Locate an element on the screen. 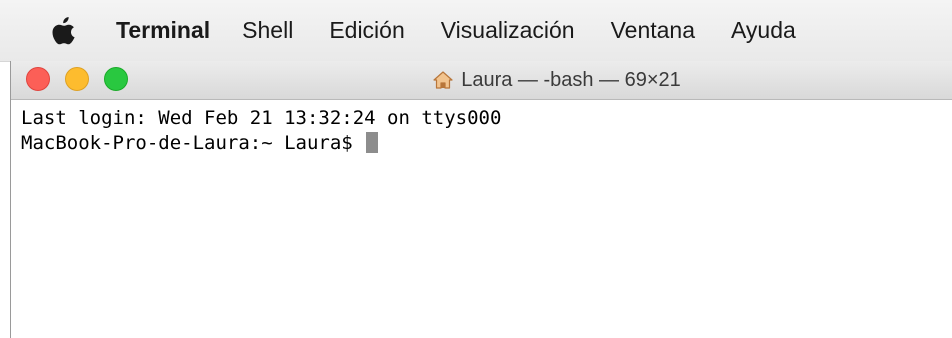 This screenshot has width=952, height=338. window-titlebar: Laura — -bash — 69×21 is located at coordinates (481, 80).